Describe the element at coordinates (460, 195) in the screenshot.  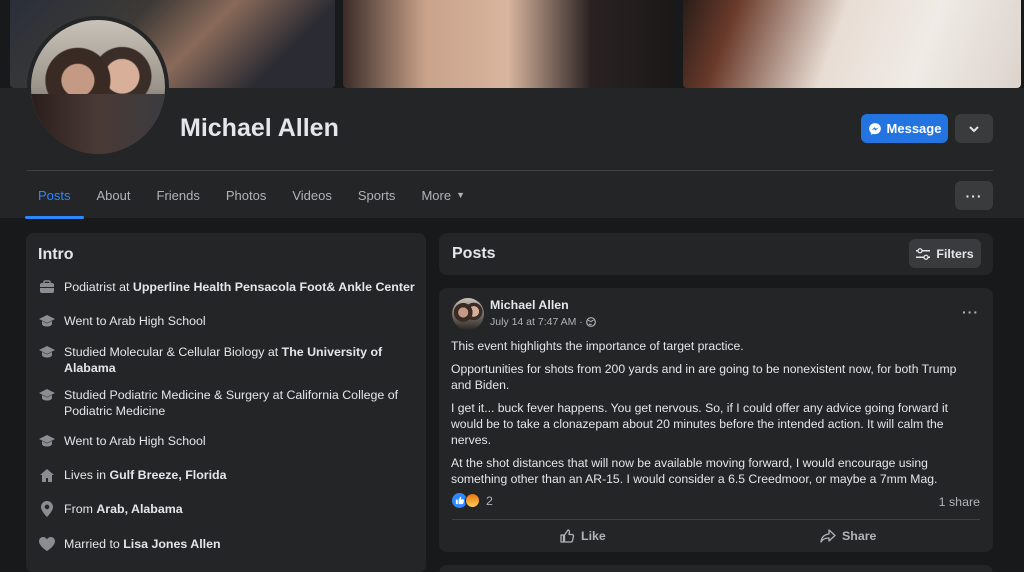
I see `caret-down-icon: ▼` at that location.